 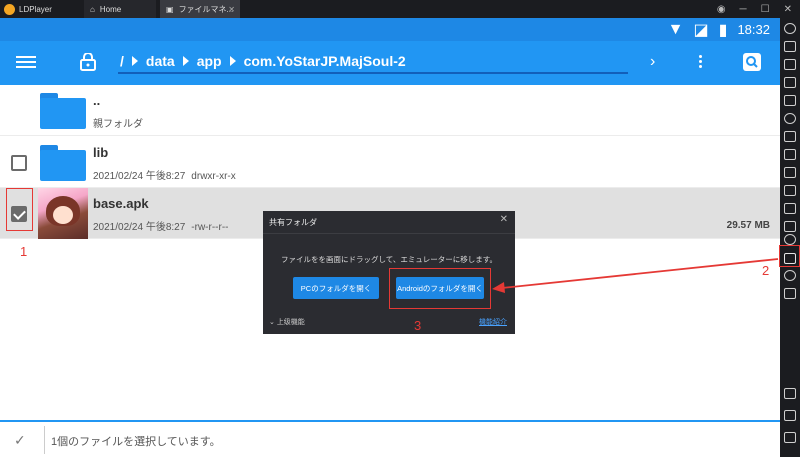 What do you see at coordinates (389, 233) in the screenshot?
I see `dialog-divider` at bounding box center [389, 233].